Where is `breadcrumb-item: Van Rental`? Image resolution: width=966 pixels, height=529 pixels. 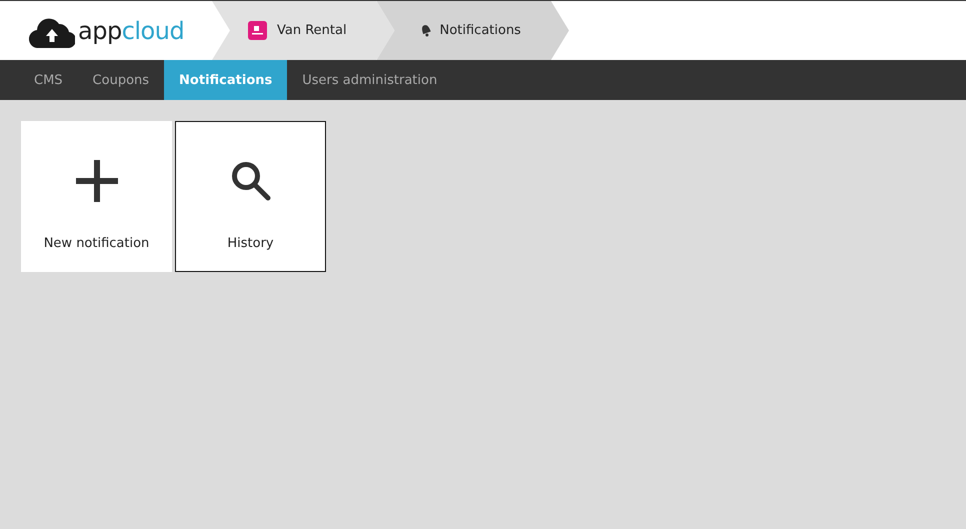 breadcrumb-item: Van Rental is located at coordinates (303, 30).